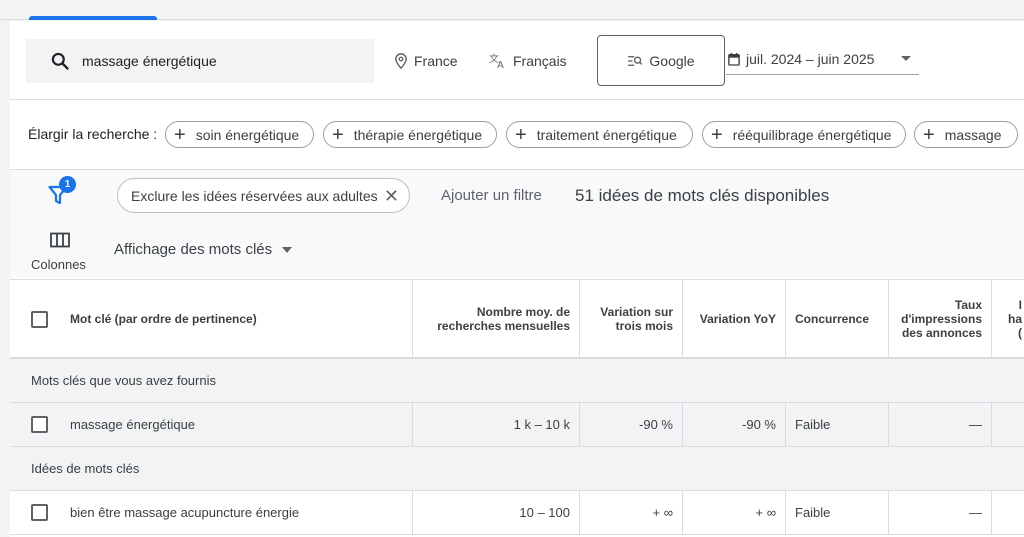  I want to click on header-avg-searches: Nombre moy. de recherches mensuelles, so click(496, 318).